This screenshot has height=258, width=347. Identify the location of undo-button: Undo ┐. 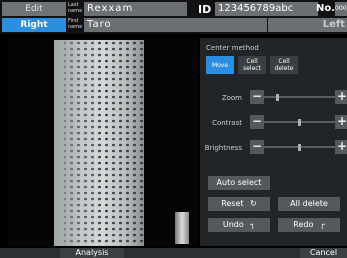
(239, 225).